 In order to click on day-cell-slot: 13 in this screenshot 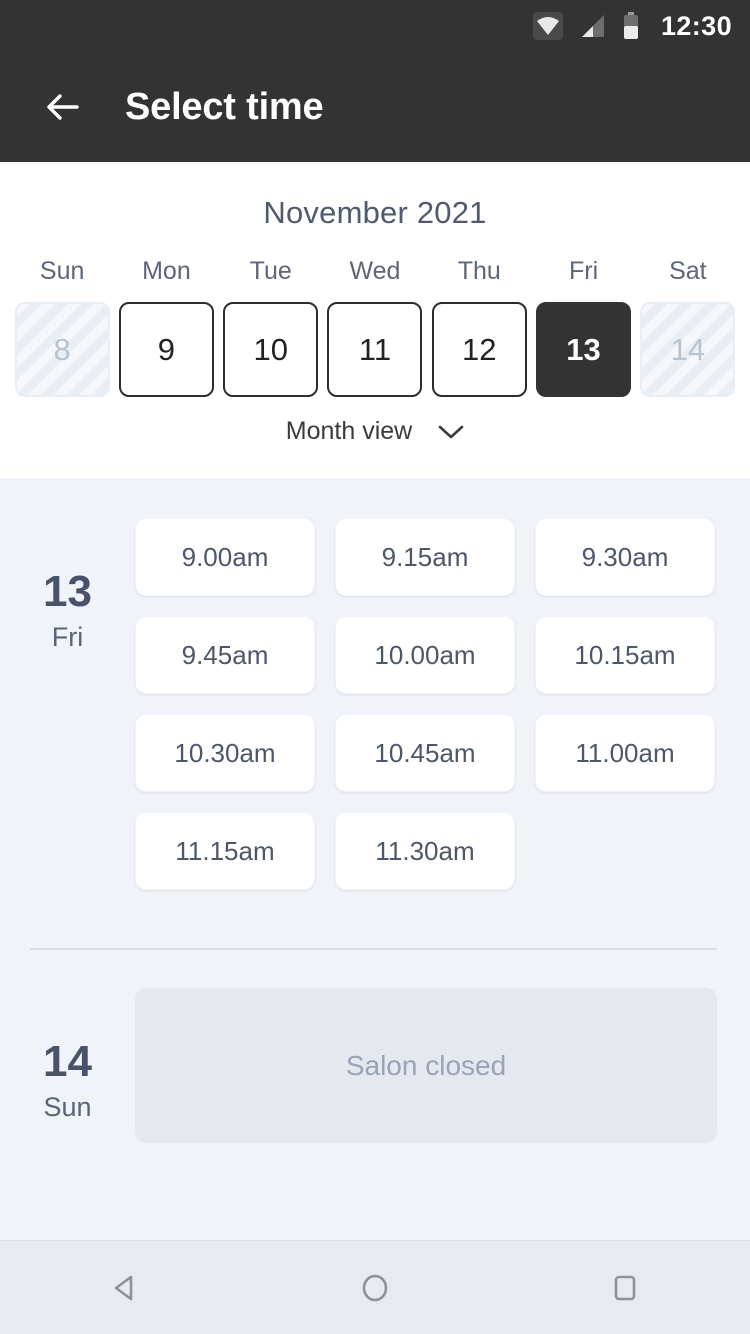, I will do `click(583, 349)`.